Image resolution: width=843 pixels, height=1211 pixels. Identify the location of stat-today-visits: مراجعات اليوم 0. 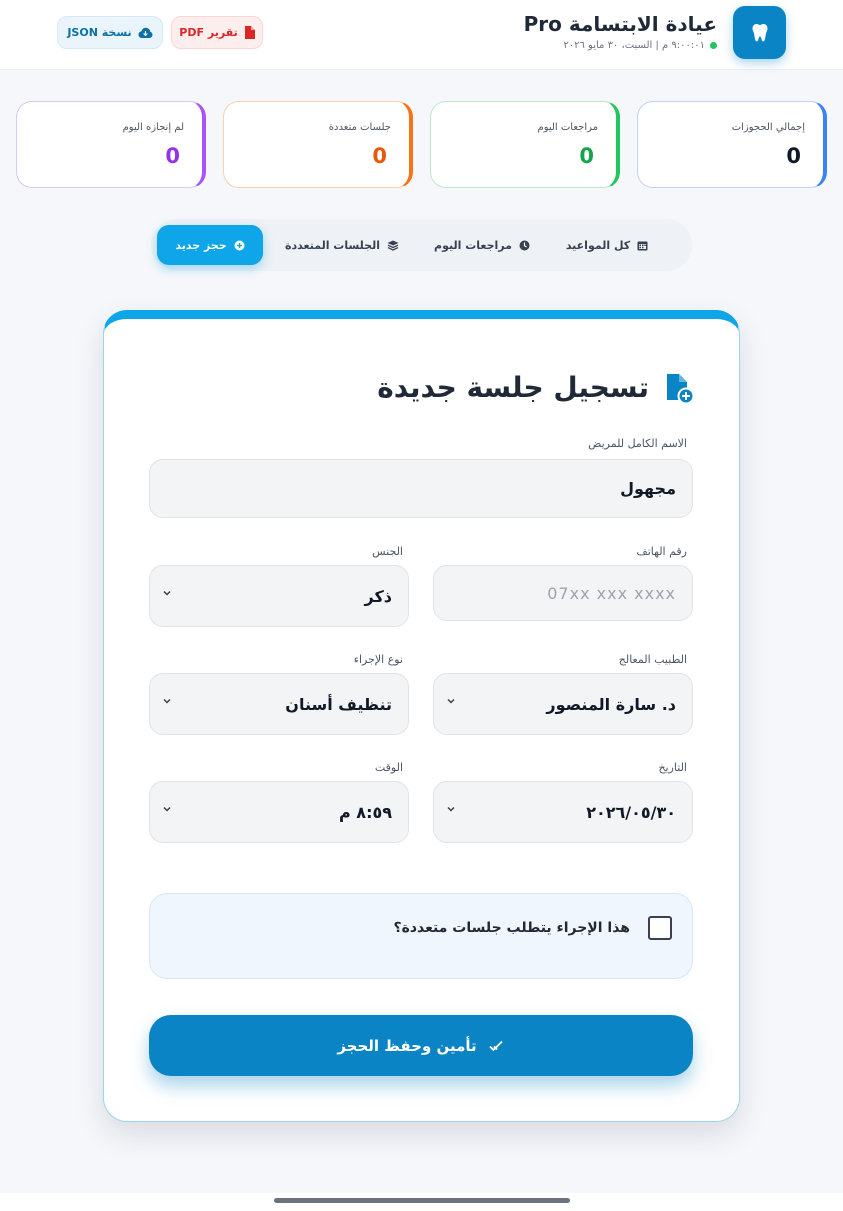
(525, 144).